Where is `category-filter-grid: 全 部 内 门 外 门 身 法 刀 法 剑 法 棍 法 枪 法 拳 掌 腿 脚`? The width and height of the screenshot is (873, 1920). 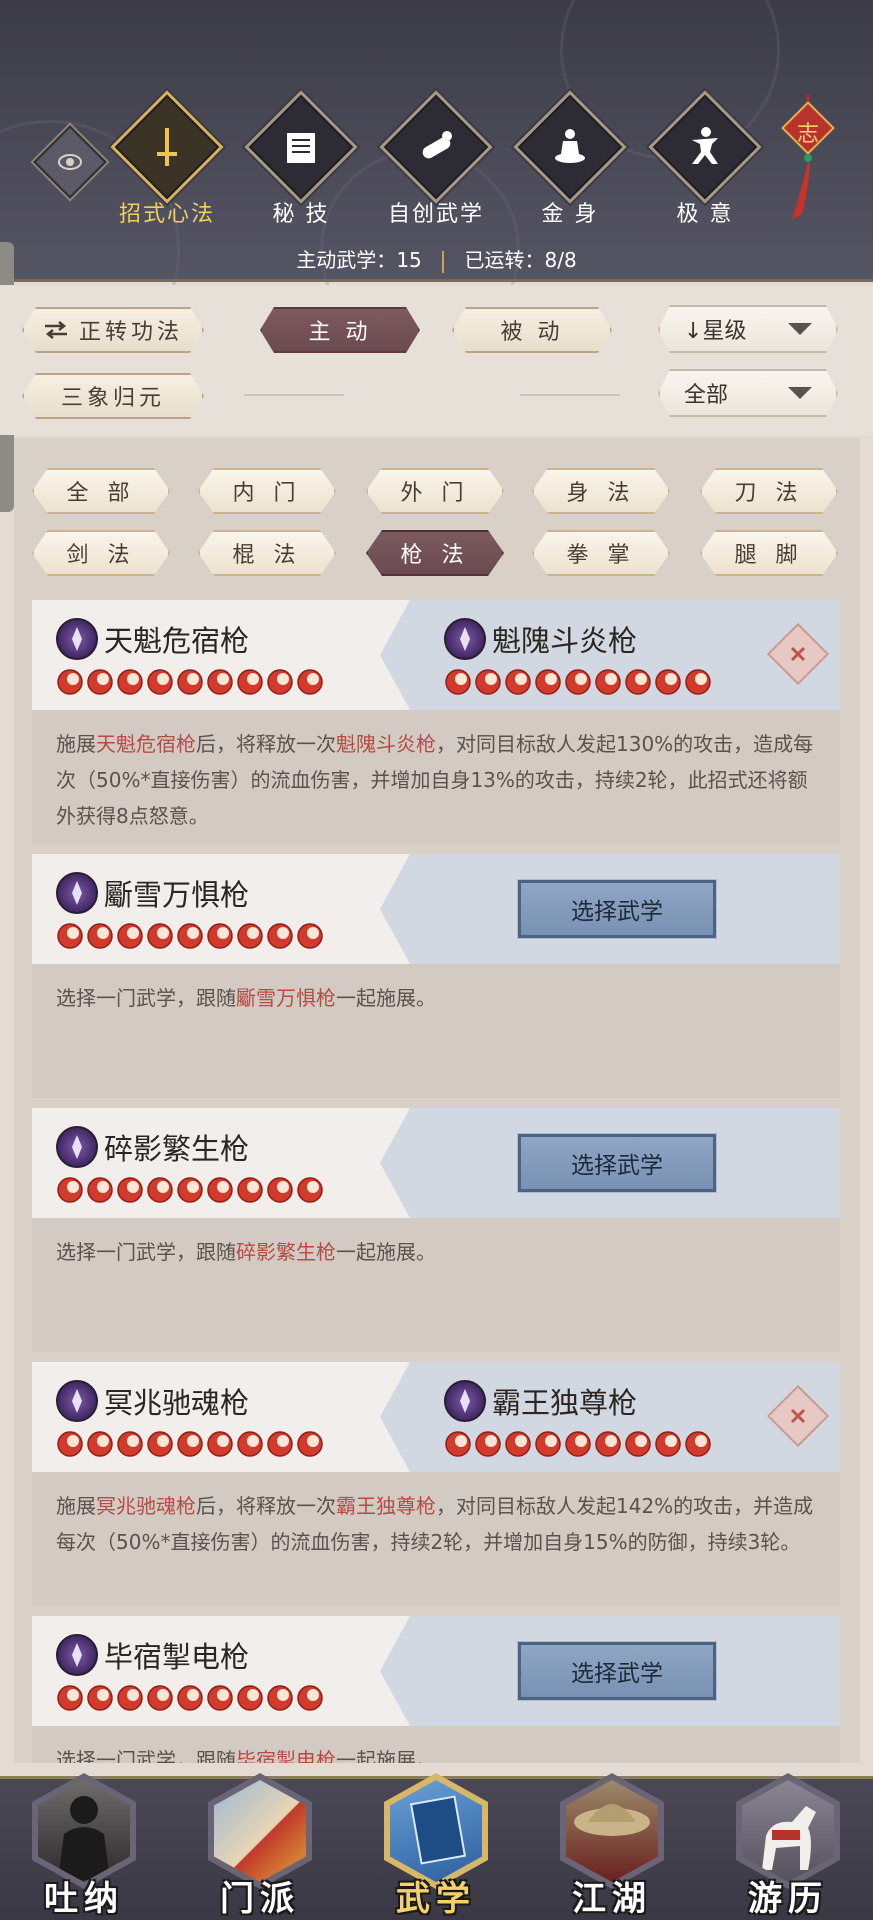 category-filter-grid: 全 部 内 门 外 门 身 法 刀 法 剑 法 棍 法 枪 法 拳 掌 腿 脚 is located at coordinates (437, 513).